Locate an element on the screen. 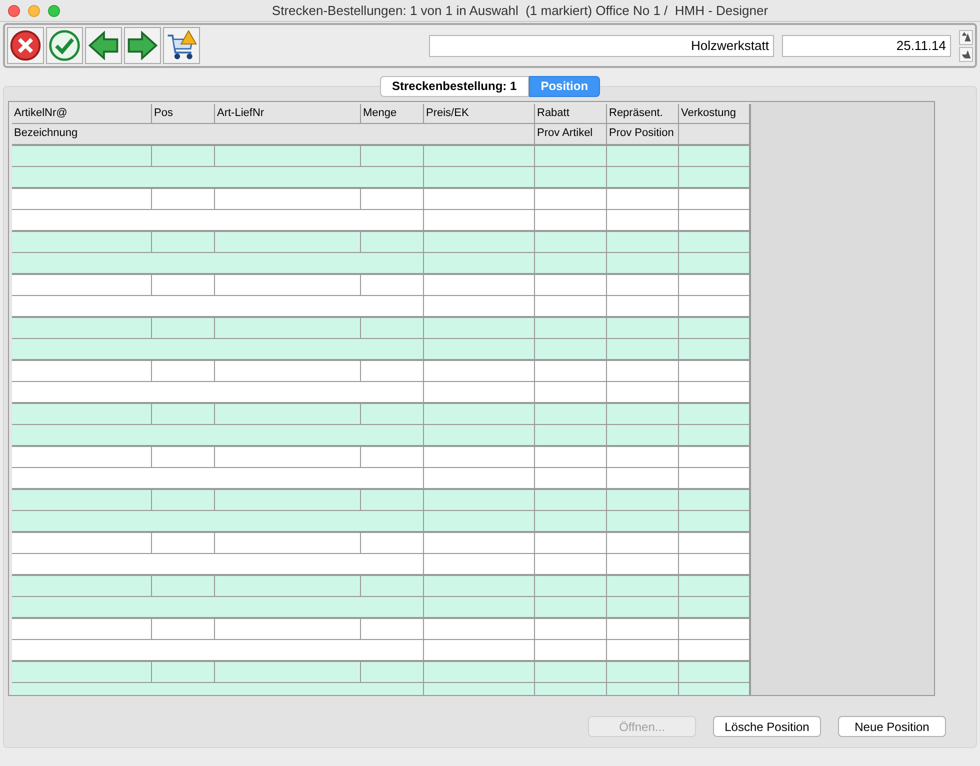  zoom-button is located at coordinates (54, 10).